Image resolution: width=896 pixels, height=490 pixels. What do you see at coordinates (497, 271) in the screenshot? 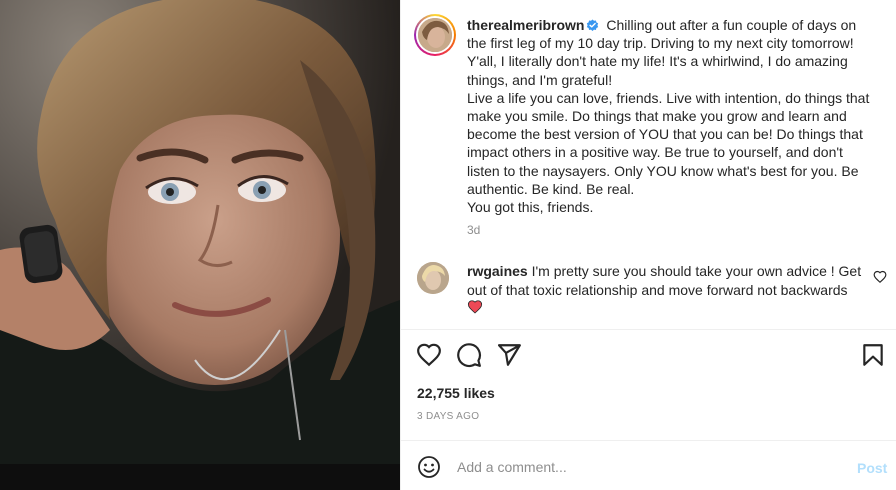
I see `commenter-username: rwgaines` at bounding box center [497, 271].